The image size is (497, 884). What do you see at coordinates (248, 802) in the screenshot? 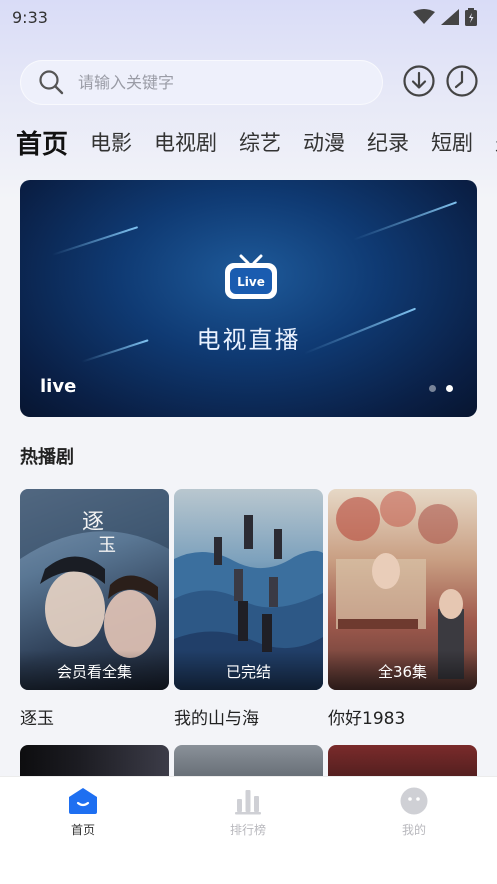
I see `ranking-icon` at bounding box center [248, 802].